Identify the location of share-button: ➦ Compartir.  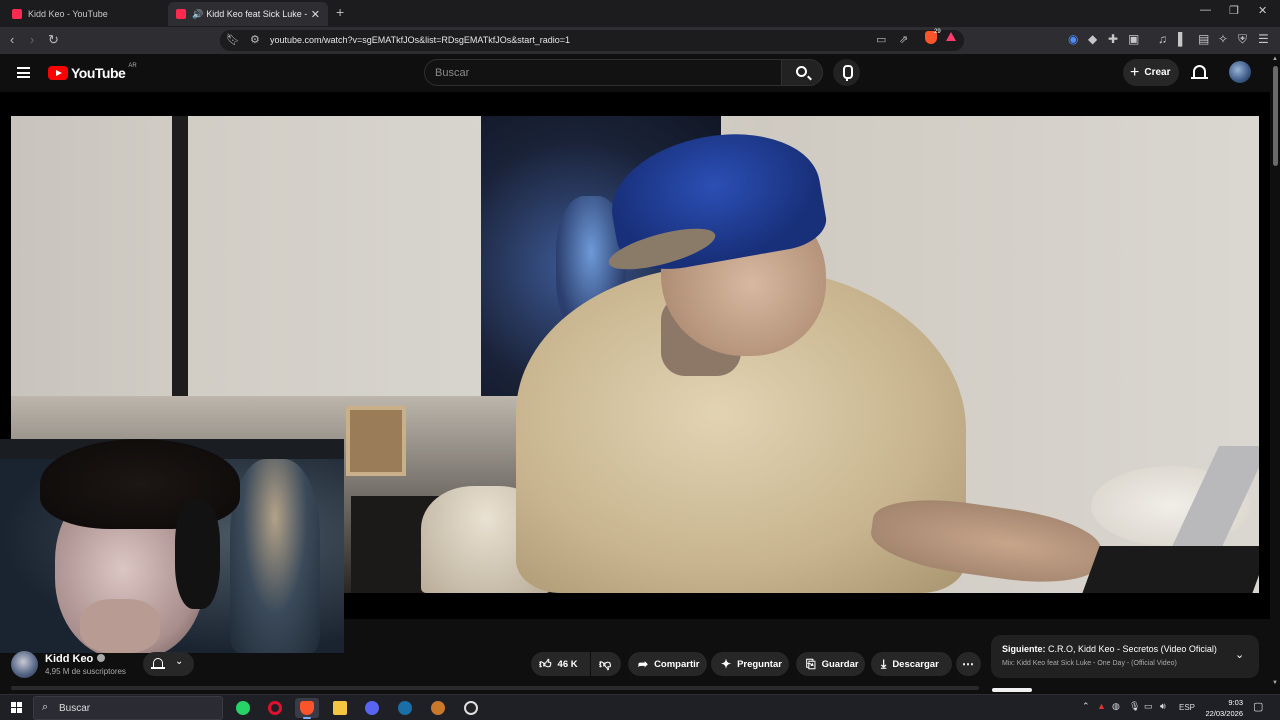
(667, 664).